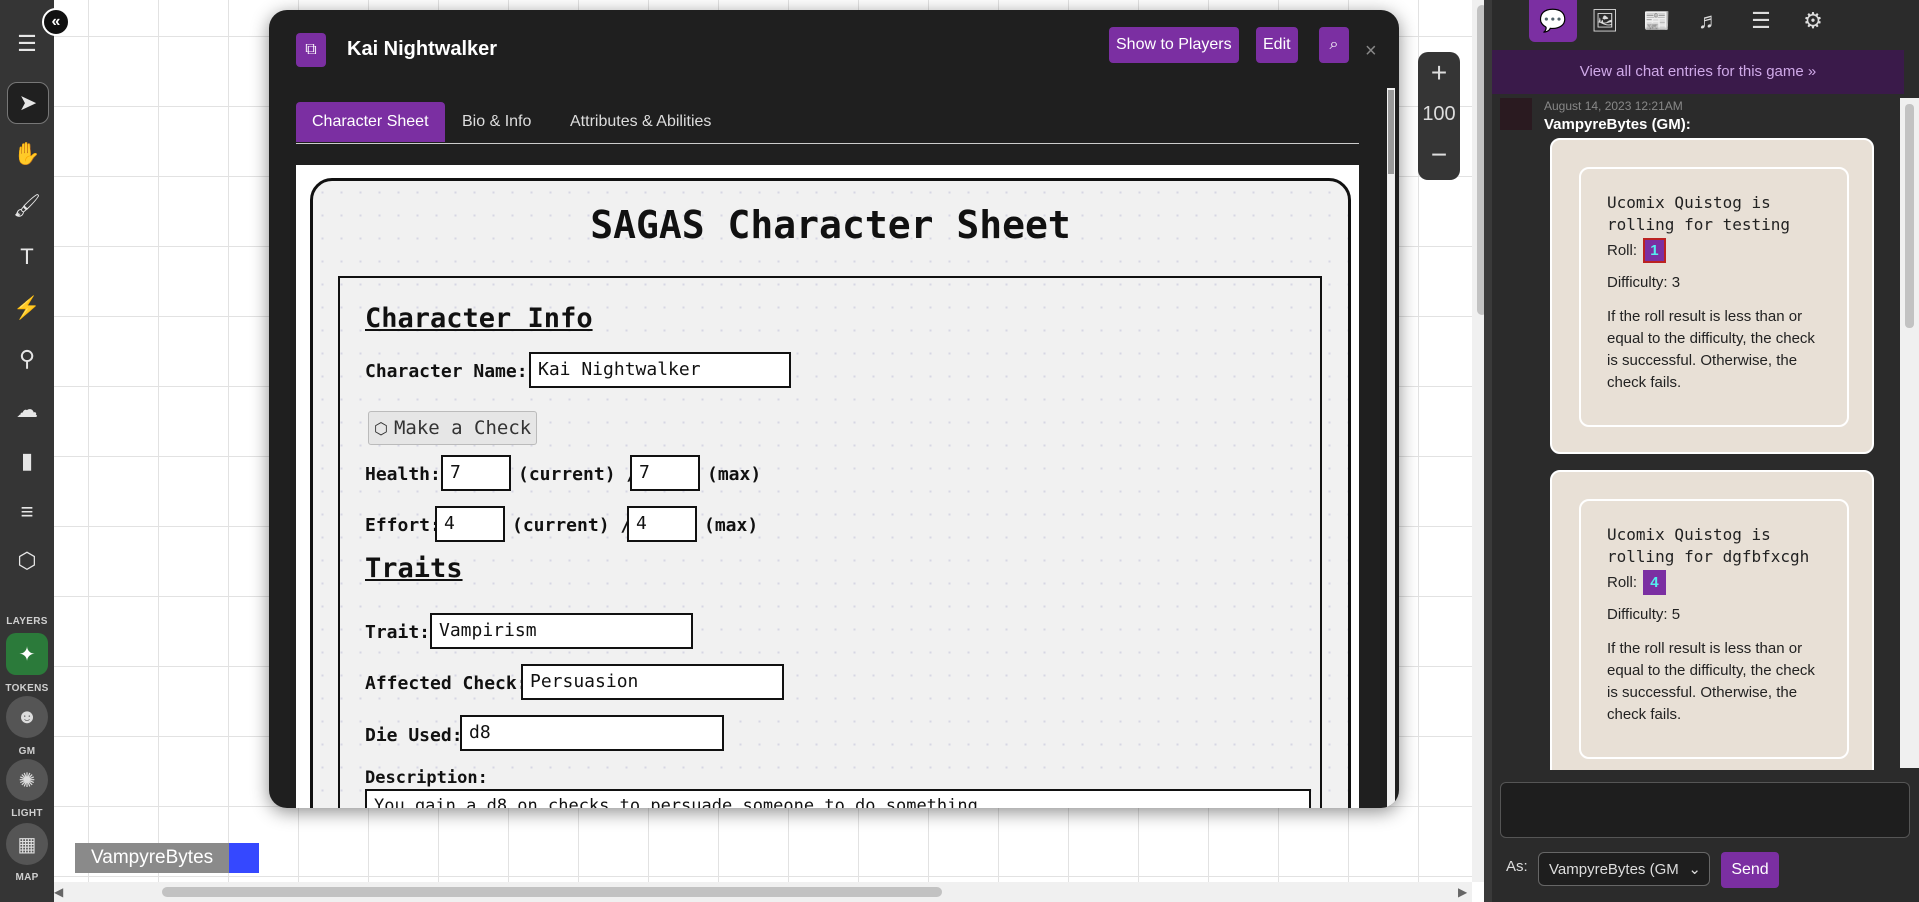 The height and width of the screenshot is (902, 1919). I want to click on zoom-control: + 100 −, so click(1439, 116).